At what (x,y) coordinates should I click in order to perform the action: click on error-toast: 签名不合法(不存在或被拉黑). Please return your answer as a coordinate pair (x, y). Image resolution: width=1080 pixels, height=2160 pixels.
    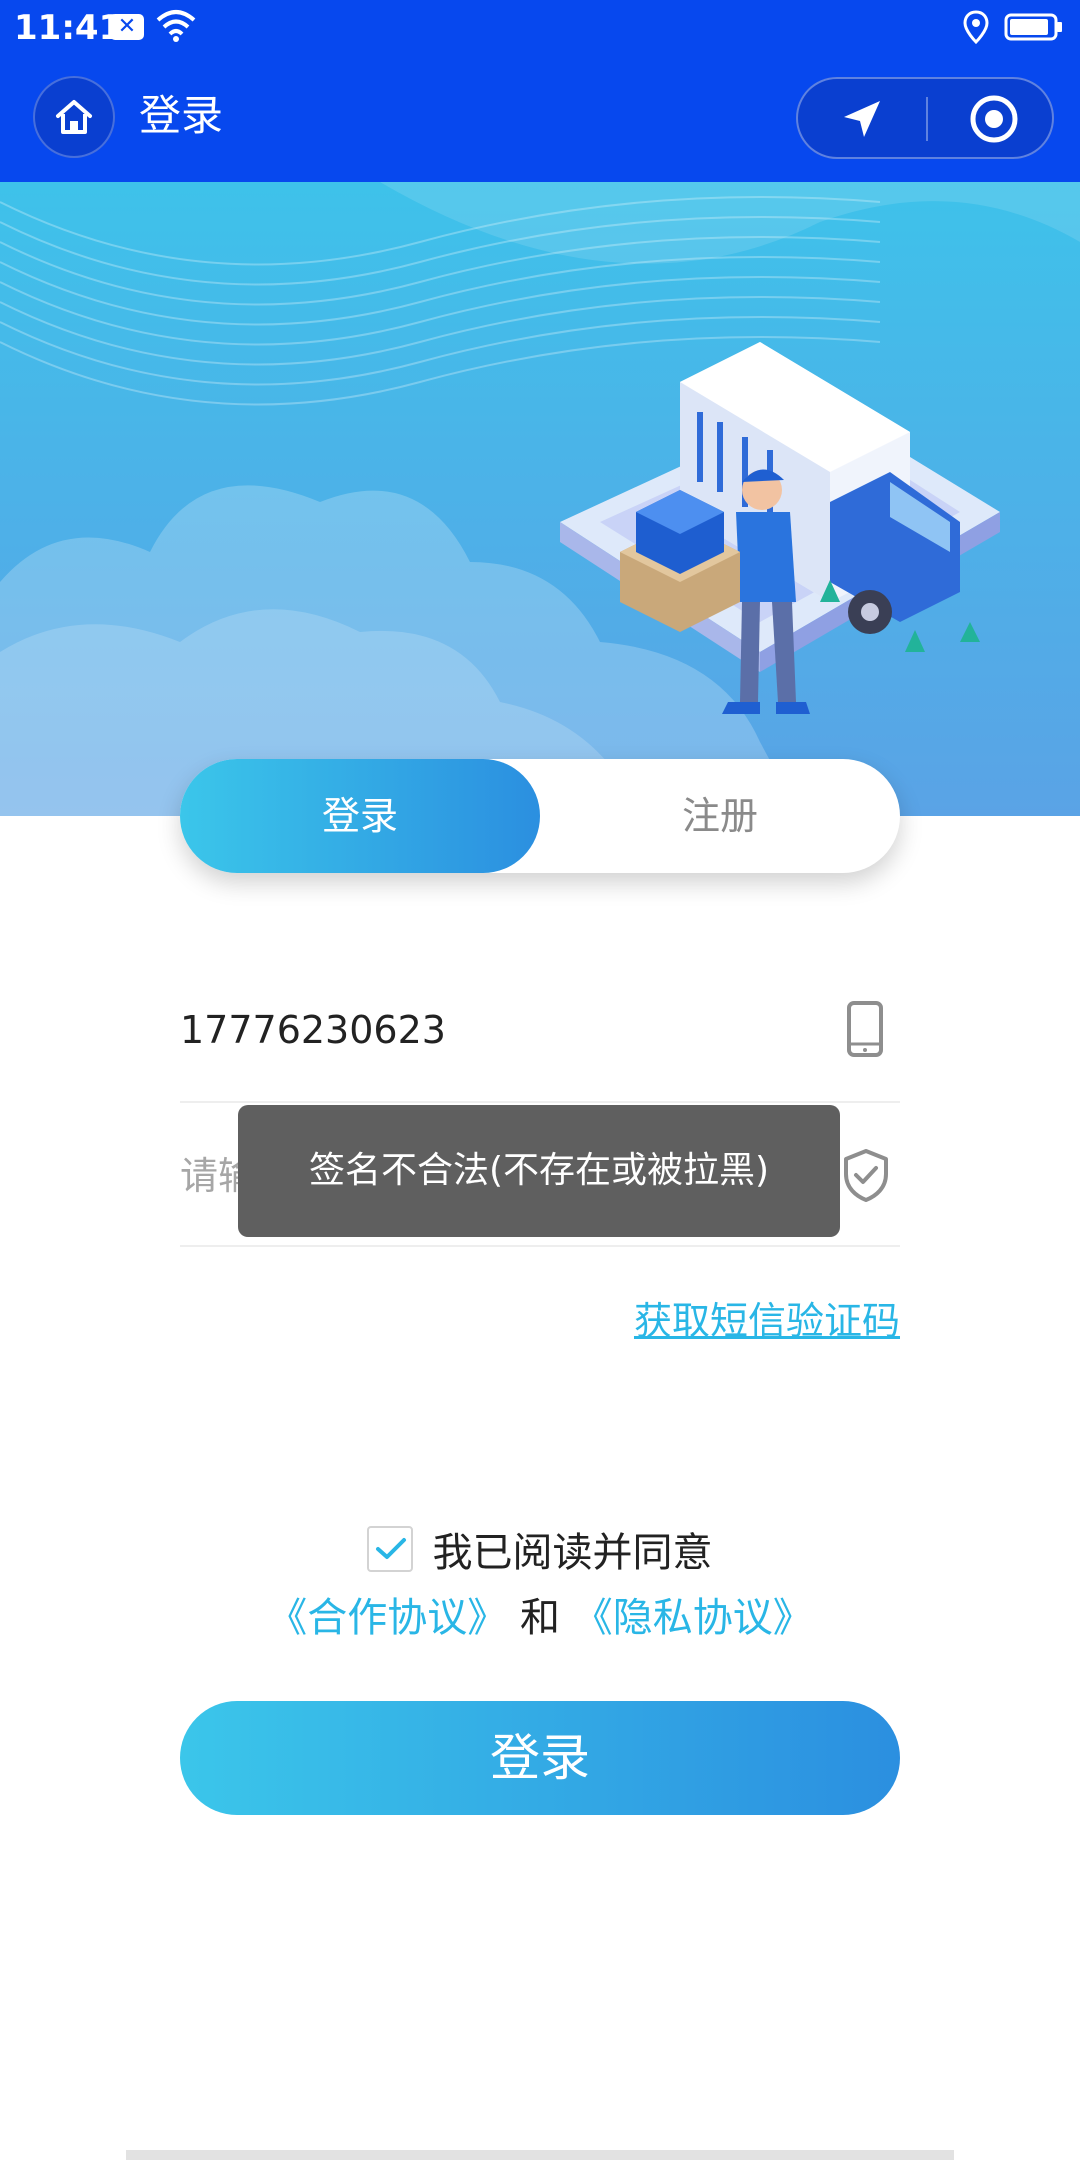
    Looking at the image, I should click on (539, 1171).